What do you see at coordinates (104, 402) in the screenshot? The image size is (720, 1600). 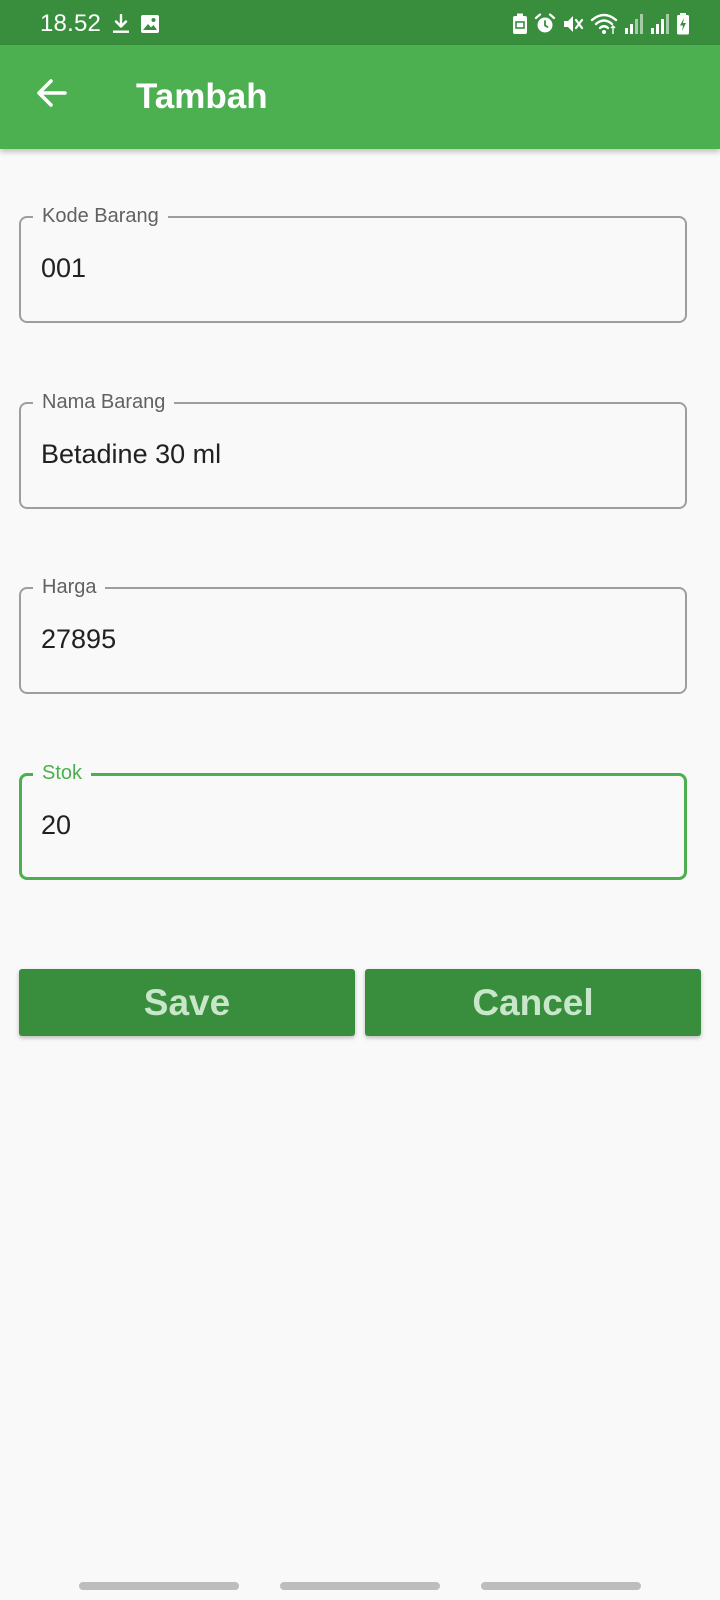 I see `field-label: Nama Barang` at bounding box center [104, 402].